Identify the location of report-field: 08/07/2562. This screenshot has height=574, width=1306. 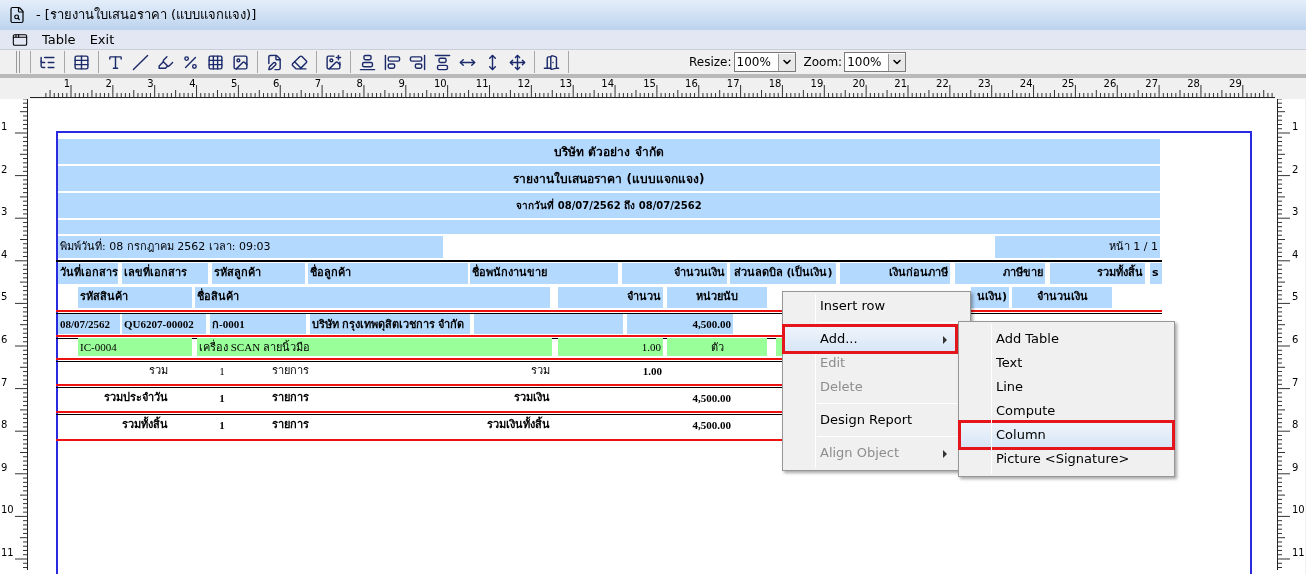
(89, 324).